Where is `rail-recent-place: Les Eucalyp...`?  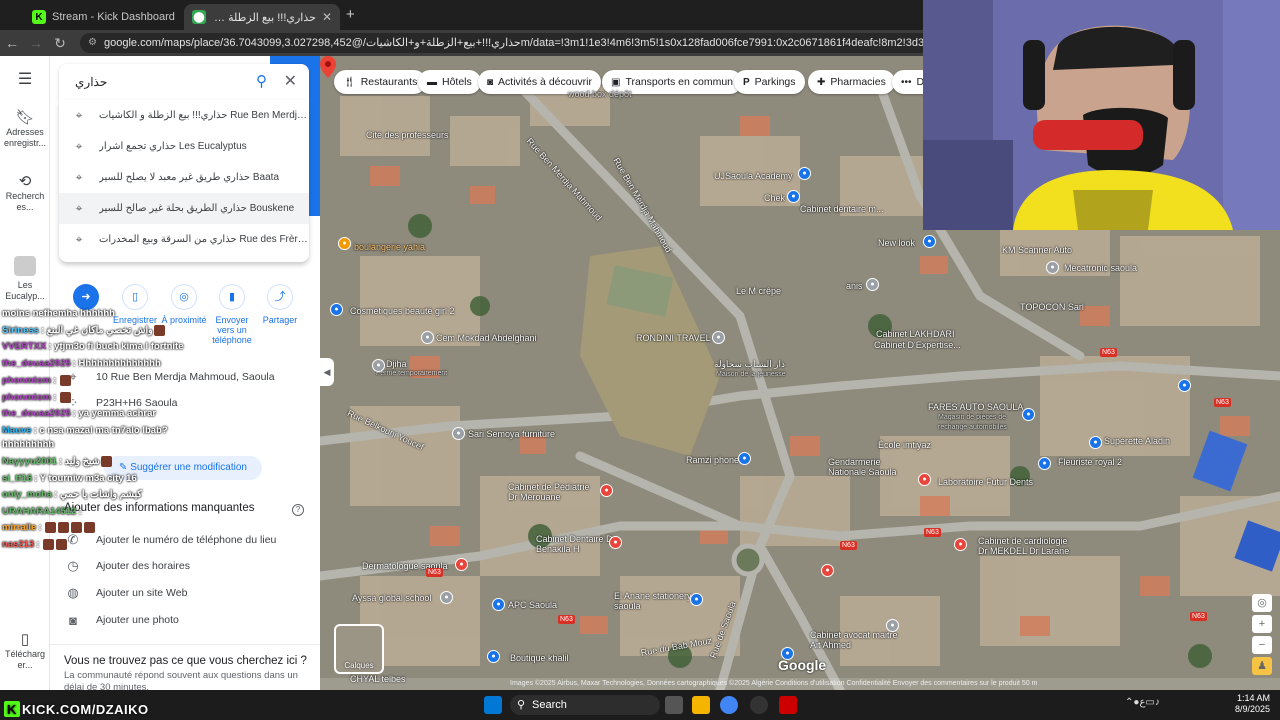 rail-recent-place: Les Eucalyp... is located at coordinates (25, 279).